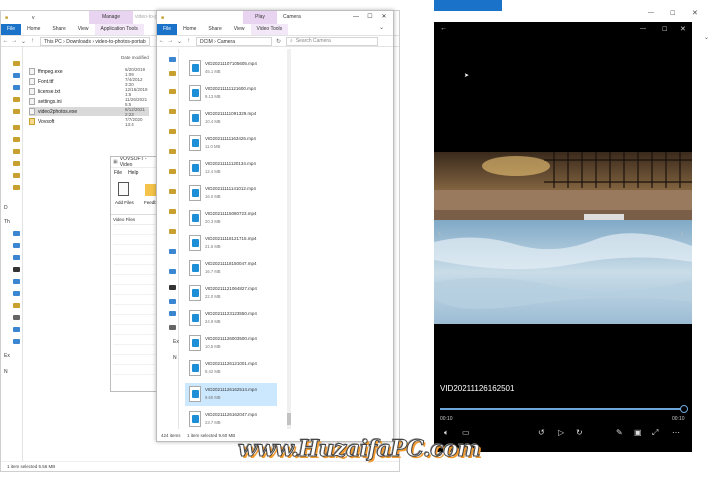 The width and height of the screenshot is (720, 480). I want to click on more-options-icon: ⋯, so click(676, 432).